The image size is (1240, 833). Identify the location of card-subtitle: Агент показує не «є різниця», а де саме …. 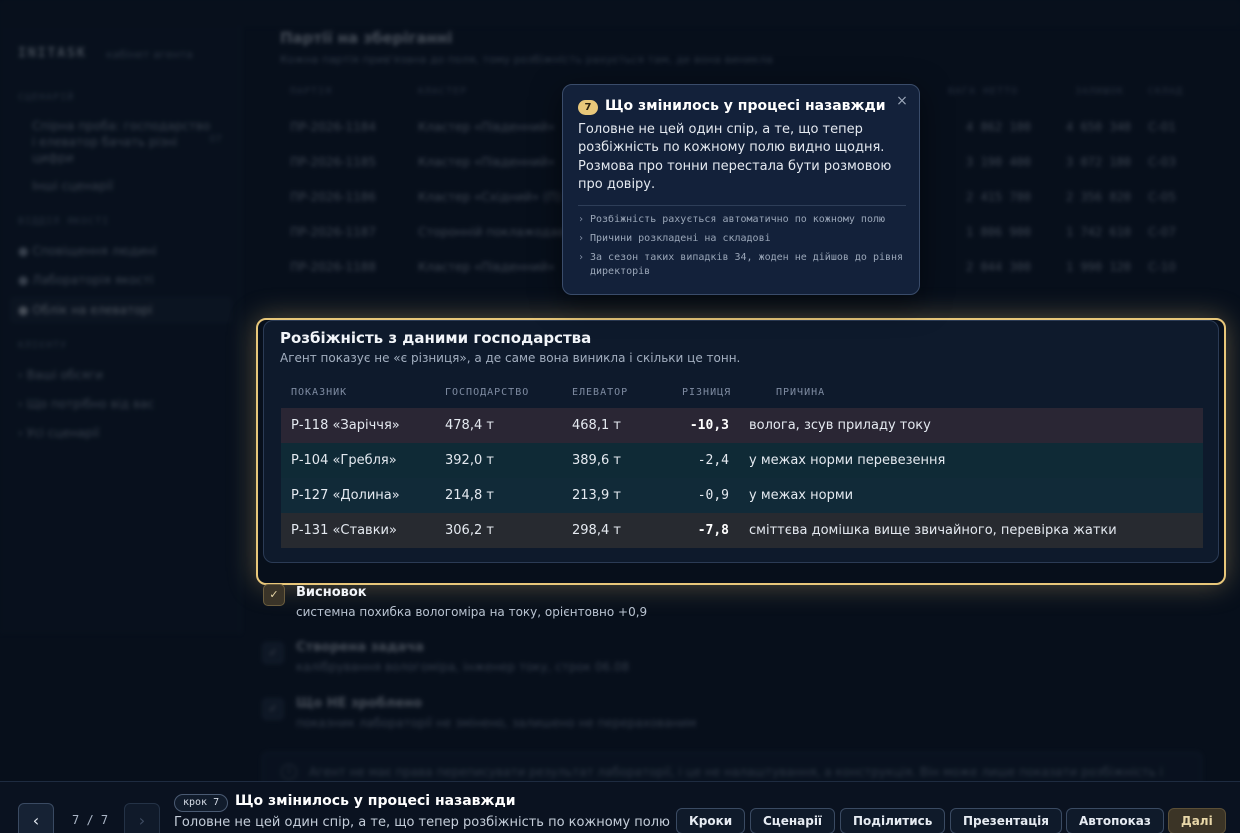
(510, 358).